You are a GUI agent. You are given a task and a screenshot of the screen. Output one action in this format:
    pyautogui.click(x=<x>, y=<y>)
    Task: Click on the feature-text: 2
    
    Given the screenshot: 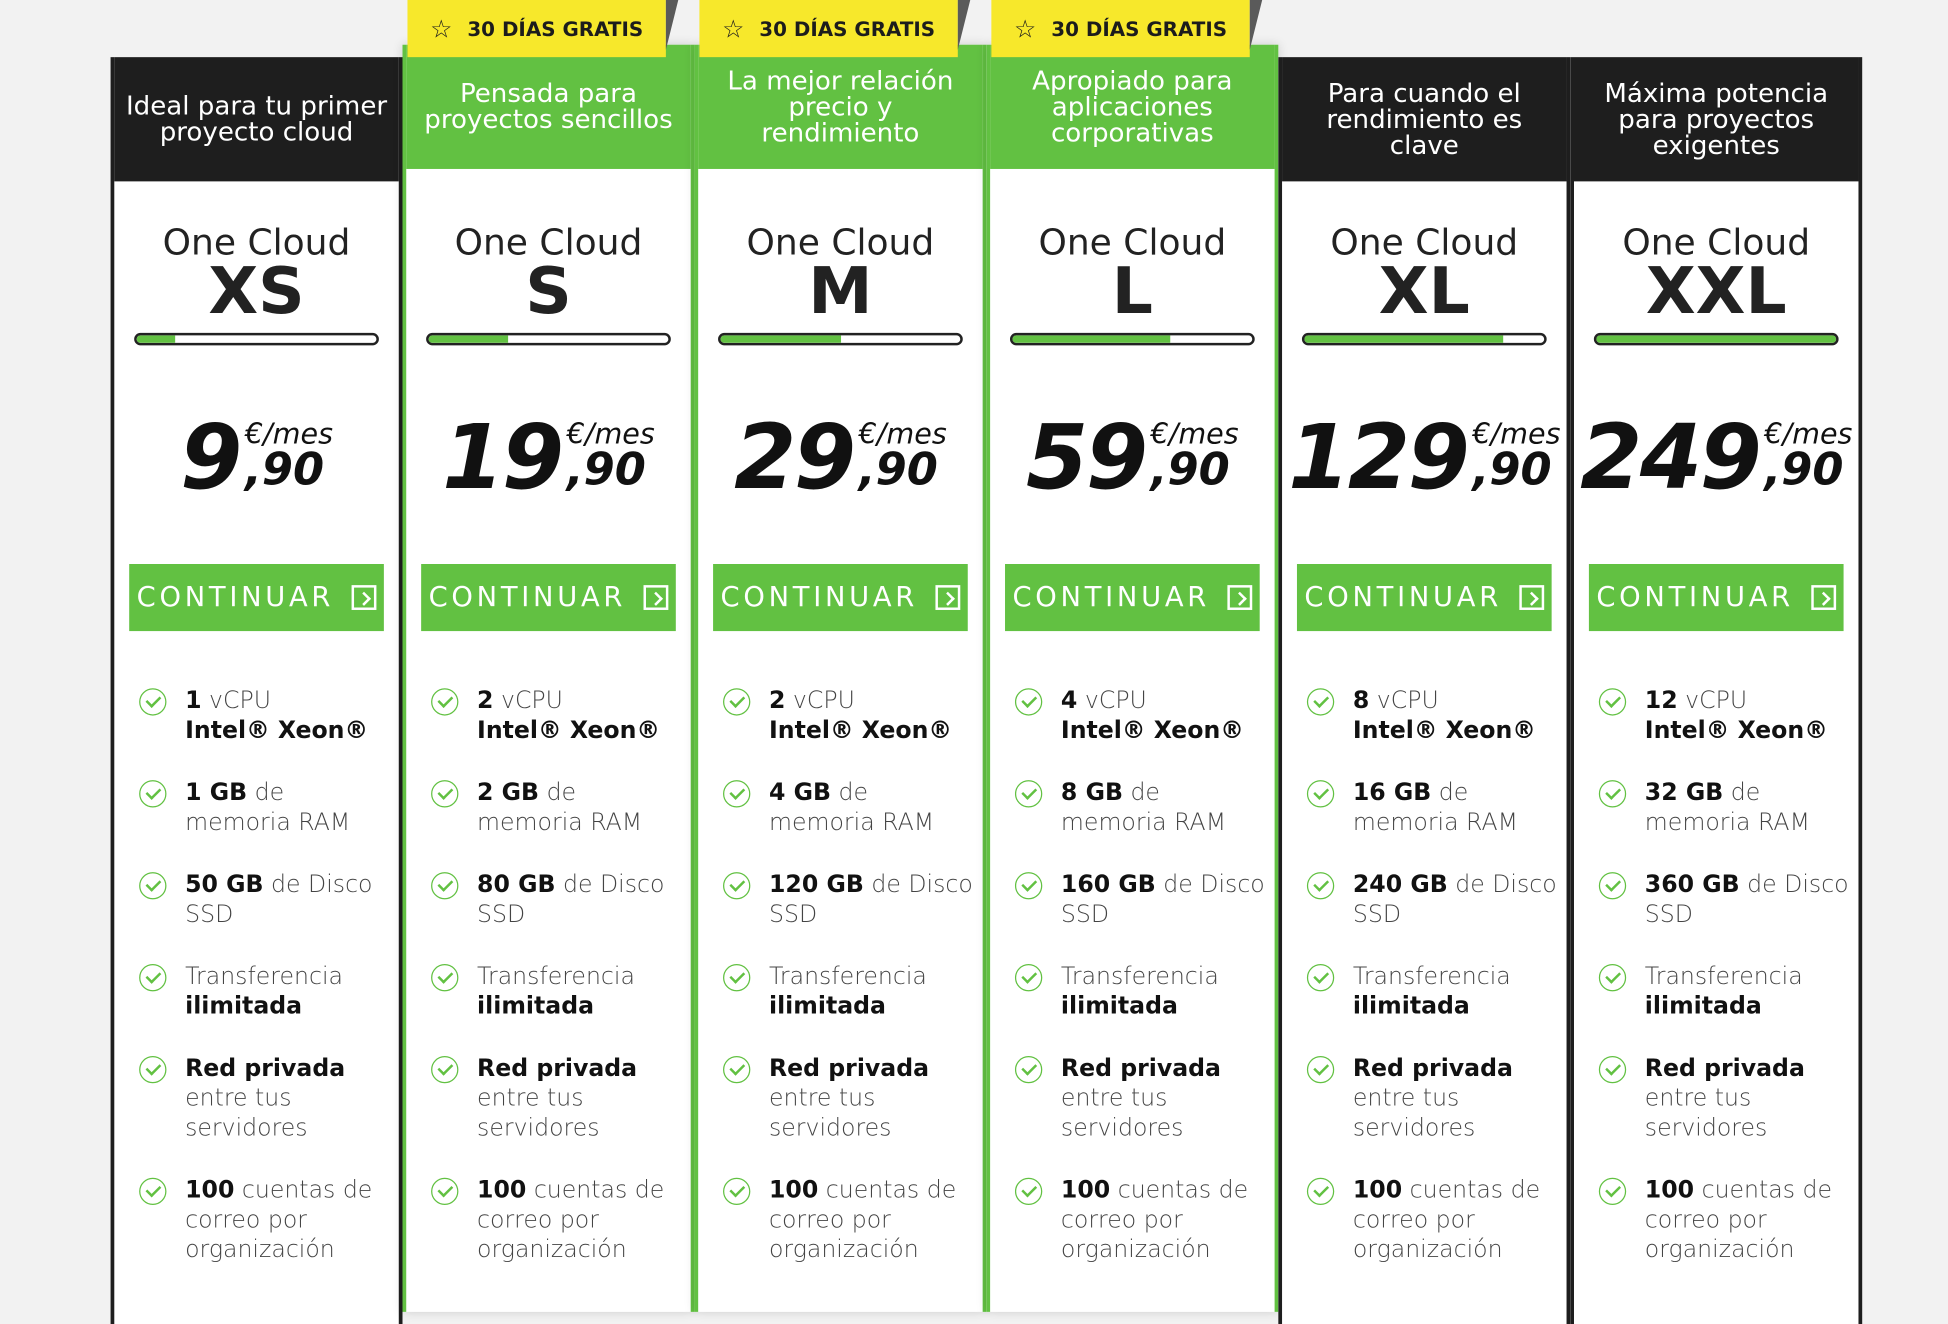 What is the action you would take?
    pyautogui.click(x=485, y=700)
    